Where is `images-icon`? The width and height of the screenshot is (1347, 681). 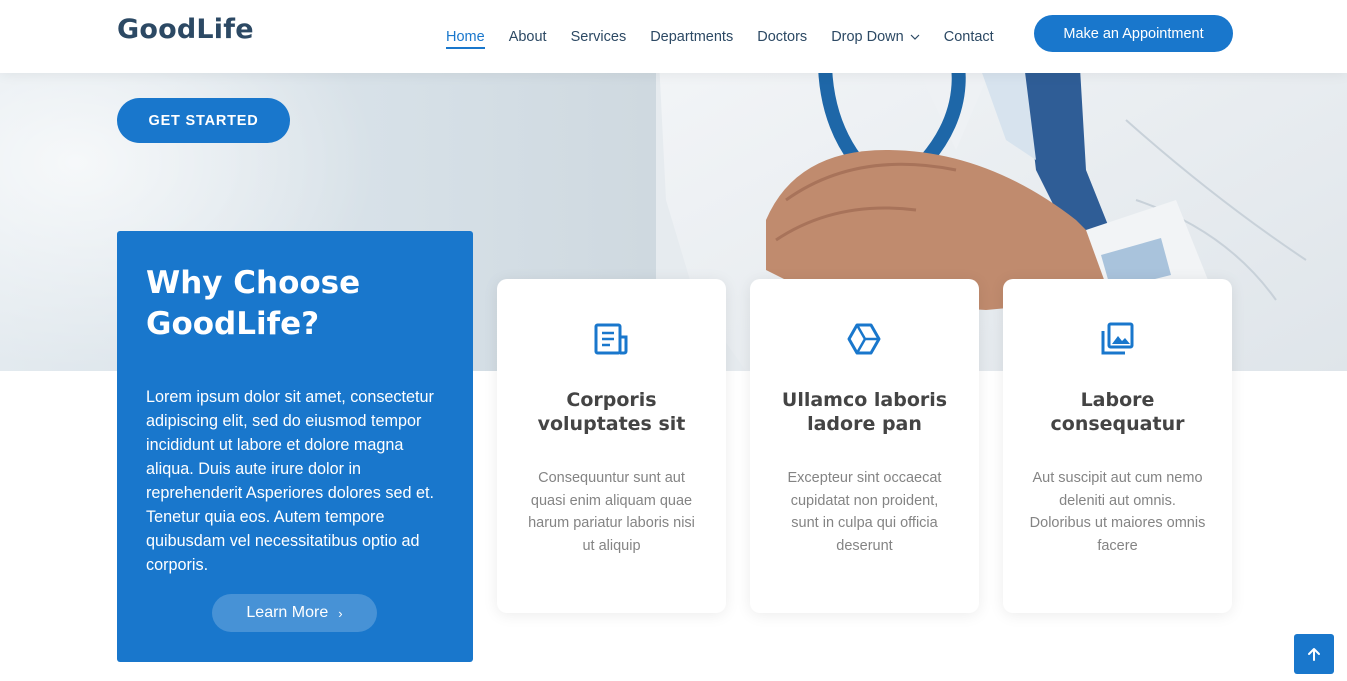 images-icon is located at coordinates (1117, 338).